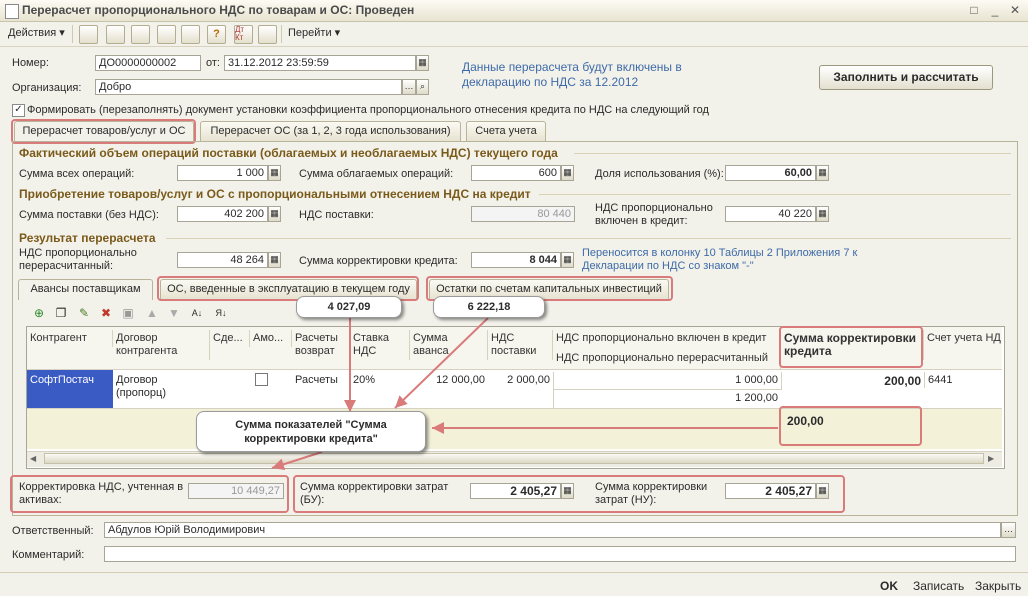 The image size is (1028, 596). Describe the element at coordinates (53, 531) in the screenshot. I see `responsible-label: Ответственный:` at that location.